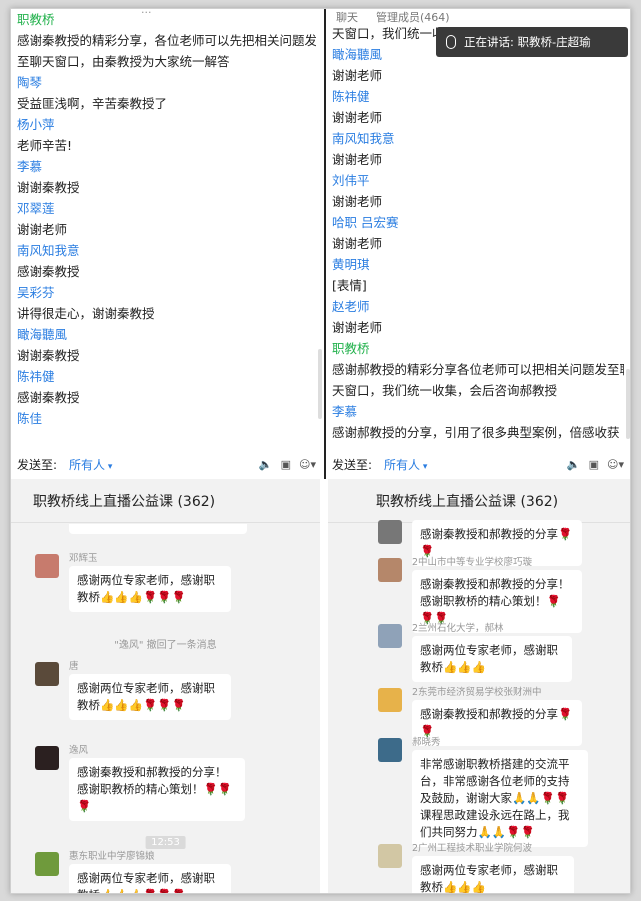 The width and height of the screenshot is (641, 901). What do you see at coordinates (478, 369) in the screenshot?
I see `chat-message-text: 感谢郝教授的精彩分享各位老师可以把相关问题发至聊` at bounding box center [478, 369].